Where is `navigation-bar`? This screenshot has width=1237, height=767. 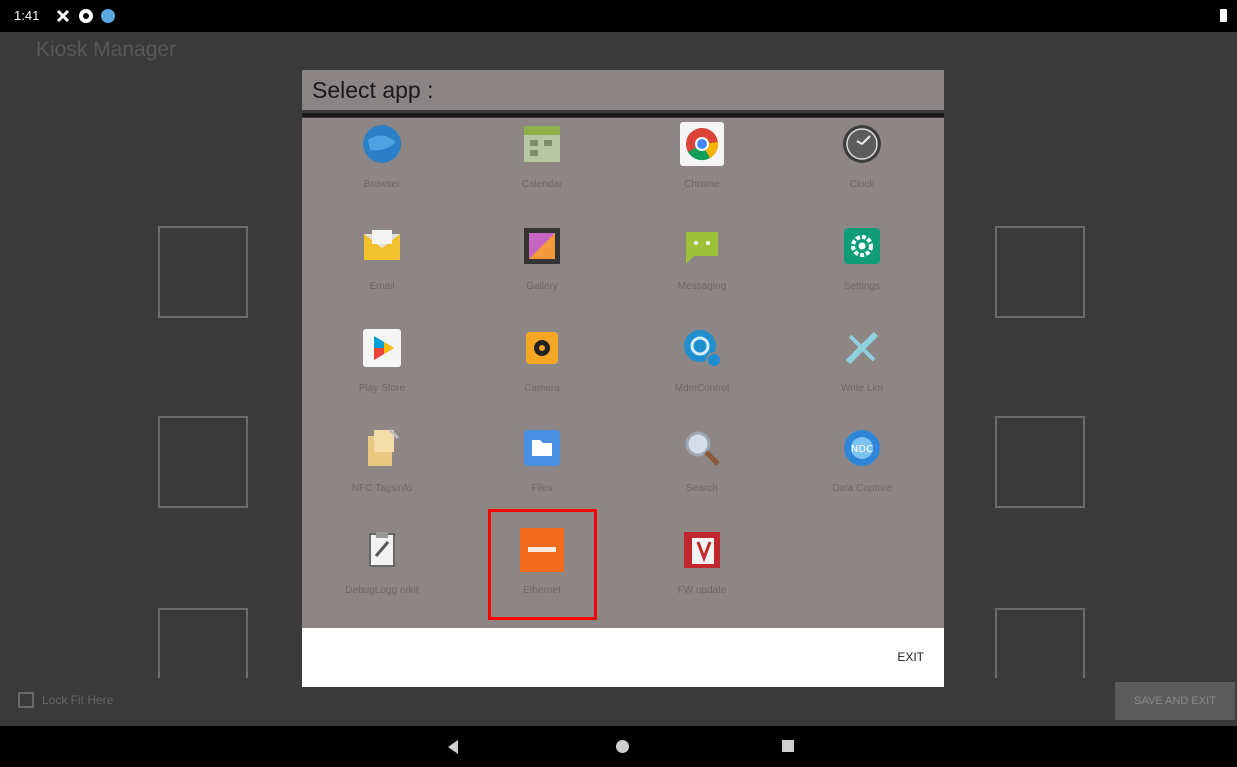
navigation-bar is located at coordinates (618, 746).